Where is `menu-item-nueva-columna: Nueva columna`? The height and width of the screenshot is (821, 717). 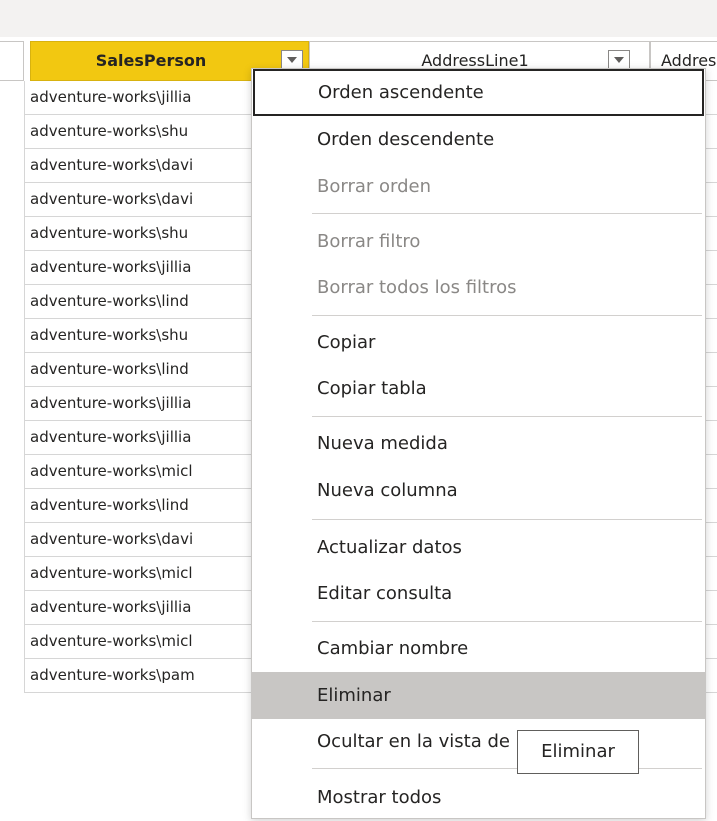
menu-item-nueva-columna: Nueva columna is located at coordinates (478, 490).